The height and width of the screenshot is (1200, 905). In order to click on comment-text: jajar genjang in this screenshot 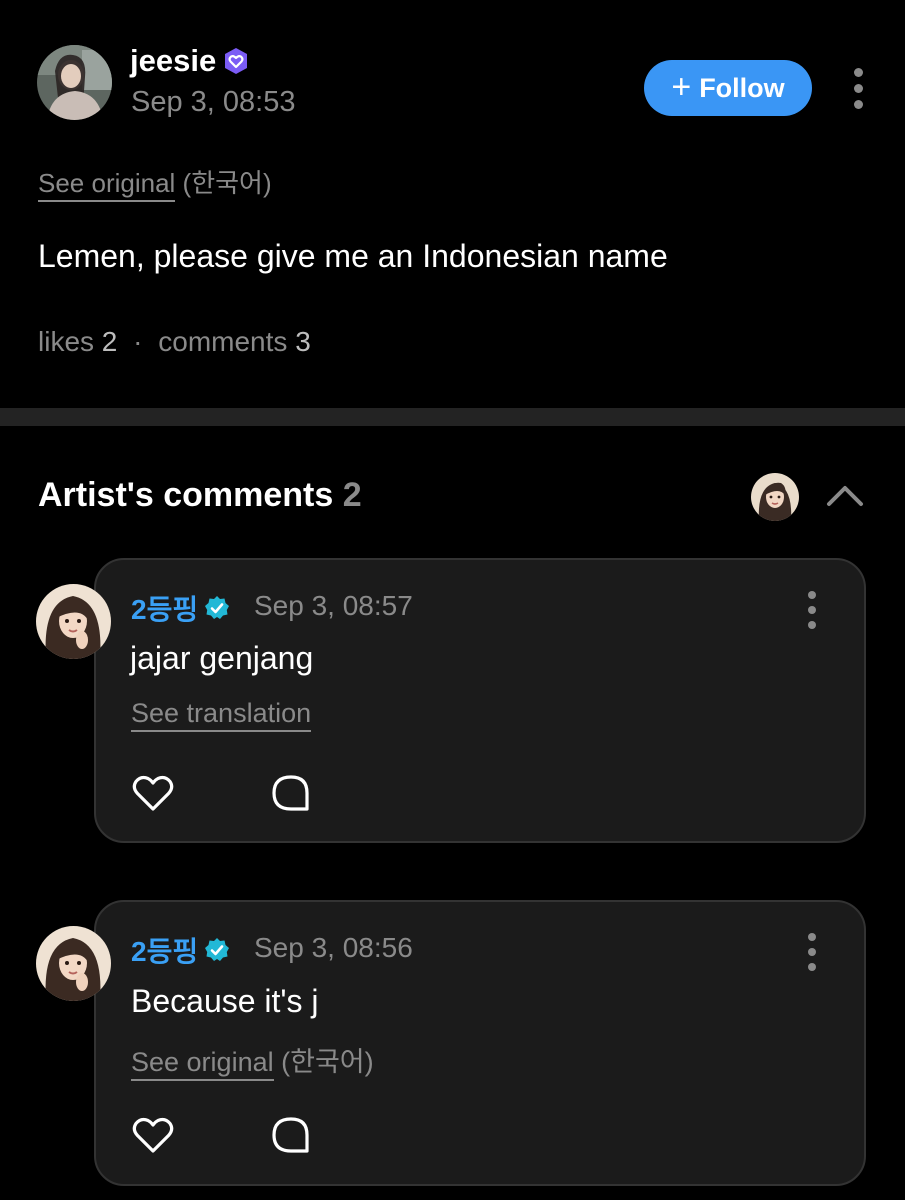, I will do `click(222, 658)`.